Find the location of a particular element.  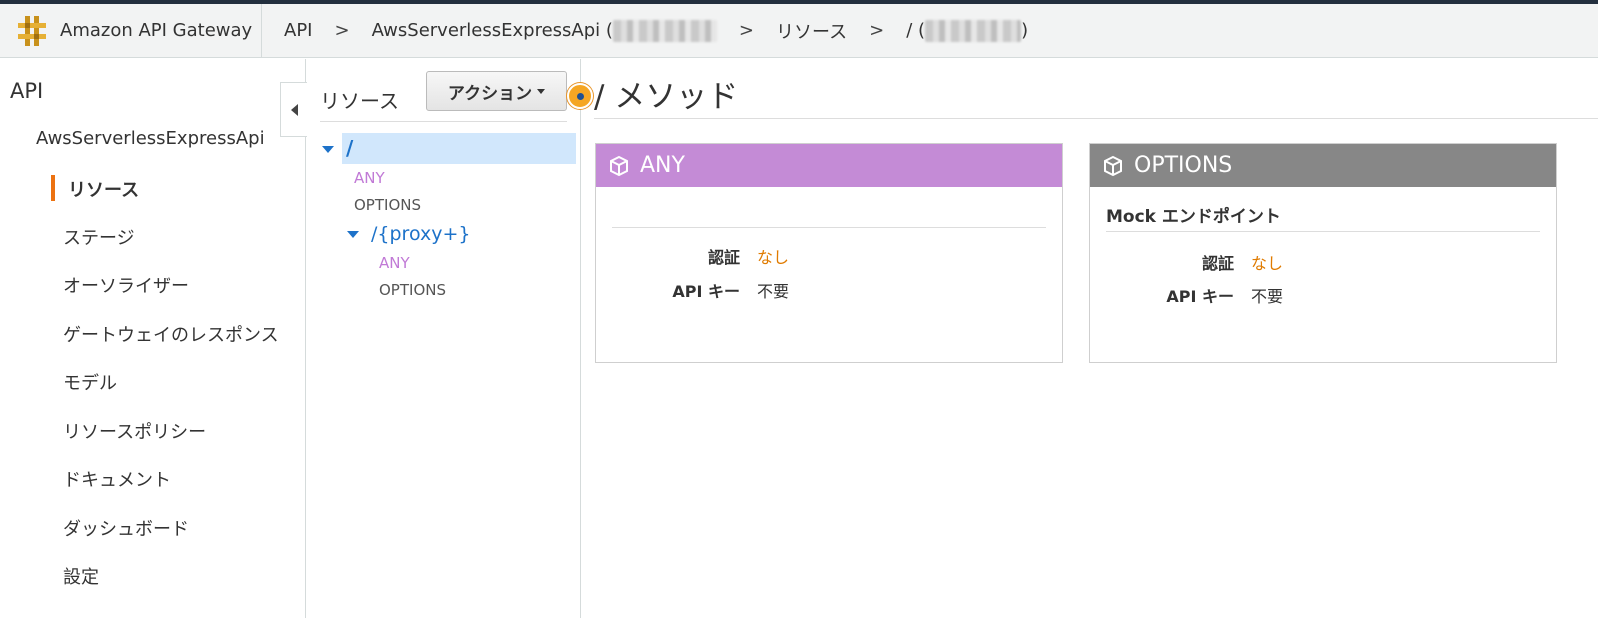

sidebar-item-stages: ステージ is located at coordinates (99, 237).